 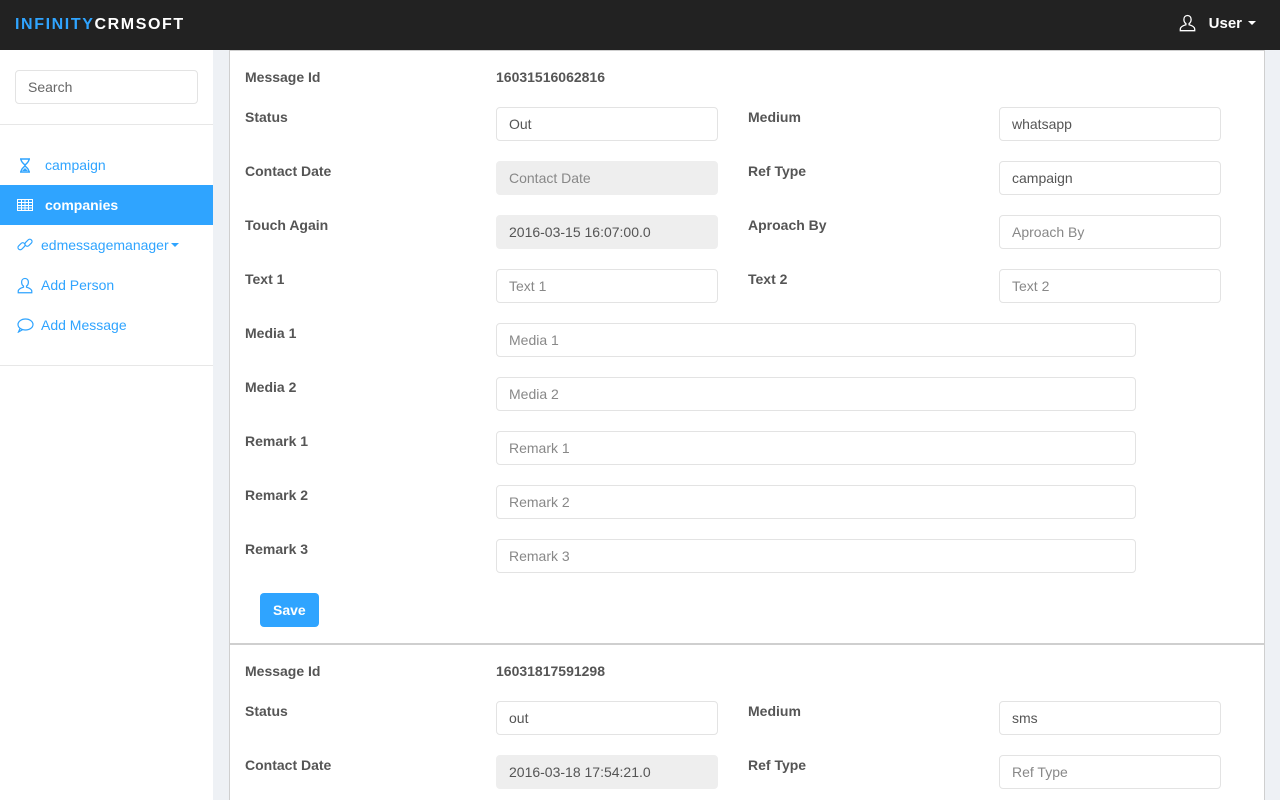 What do you see at coordinates (277, 495) in the screenshot?
I see `remark2-label: Remark 2` at bounding box center [277, 495].